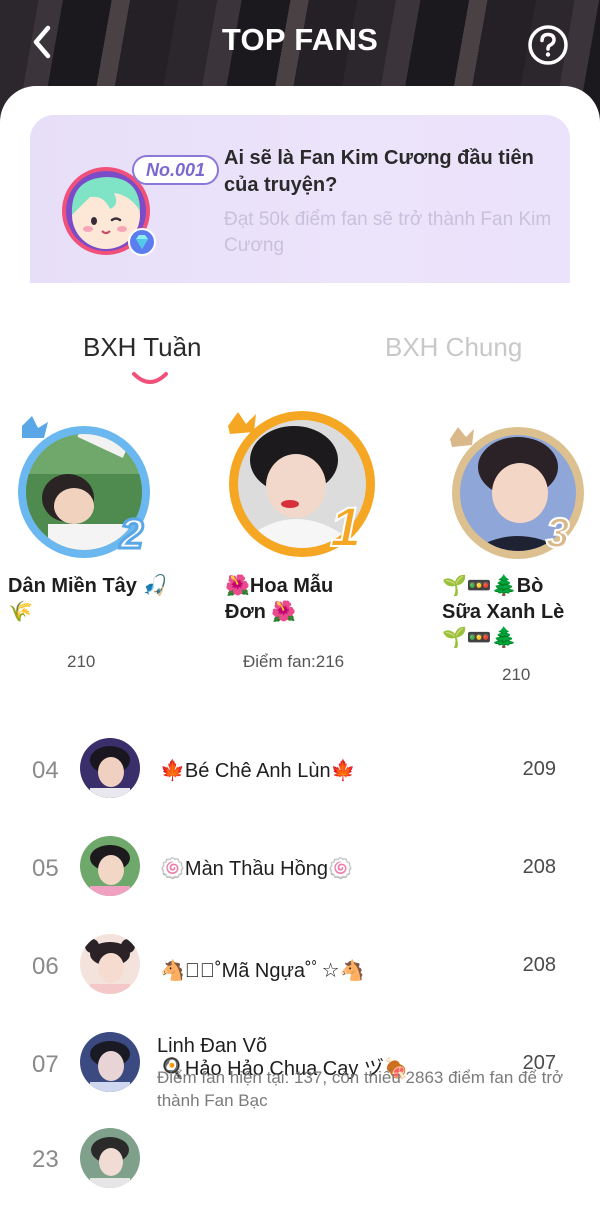 The width and height of the screenshot is (600, 1207). What do you see at coordinates (45, 770) in the screenshot?
I see `rank-number: 04` at bounding box center [45, 770].